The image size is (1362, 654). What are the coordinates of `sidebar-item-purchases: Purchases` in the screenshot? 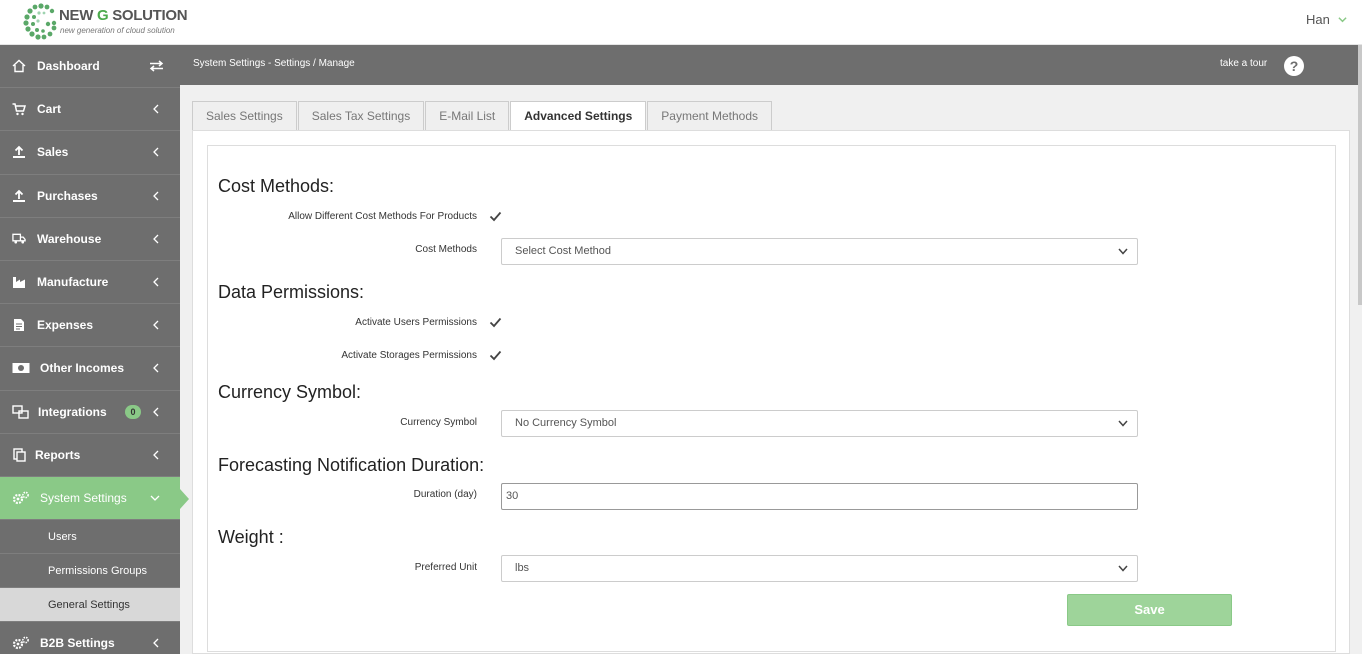 It's located at (90, 196).